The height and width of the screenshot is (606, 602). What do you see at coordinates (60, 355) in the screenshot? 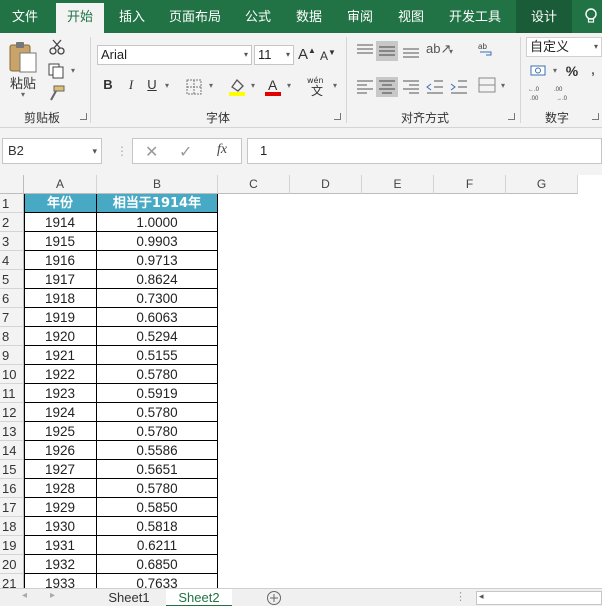
I see `cell-year: 1921` at bounding box center [60, 355].